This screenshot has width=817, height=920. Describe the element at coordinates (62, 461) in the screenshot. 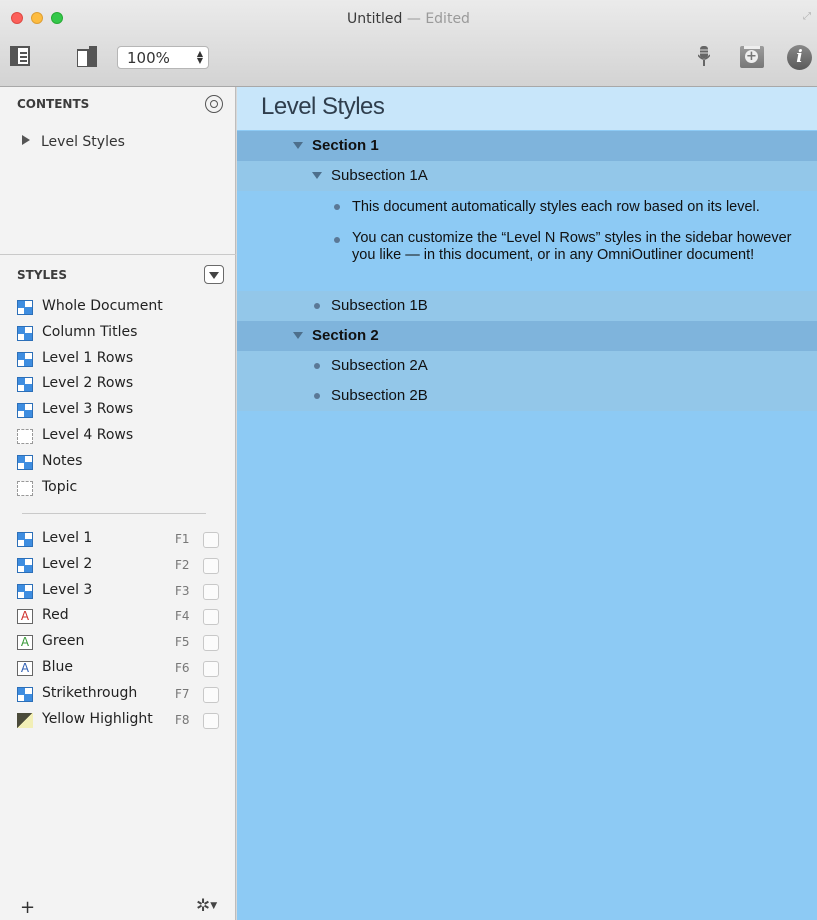

I see `style-label: Notes` at that location.